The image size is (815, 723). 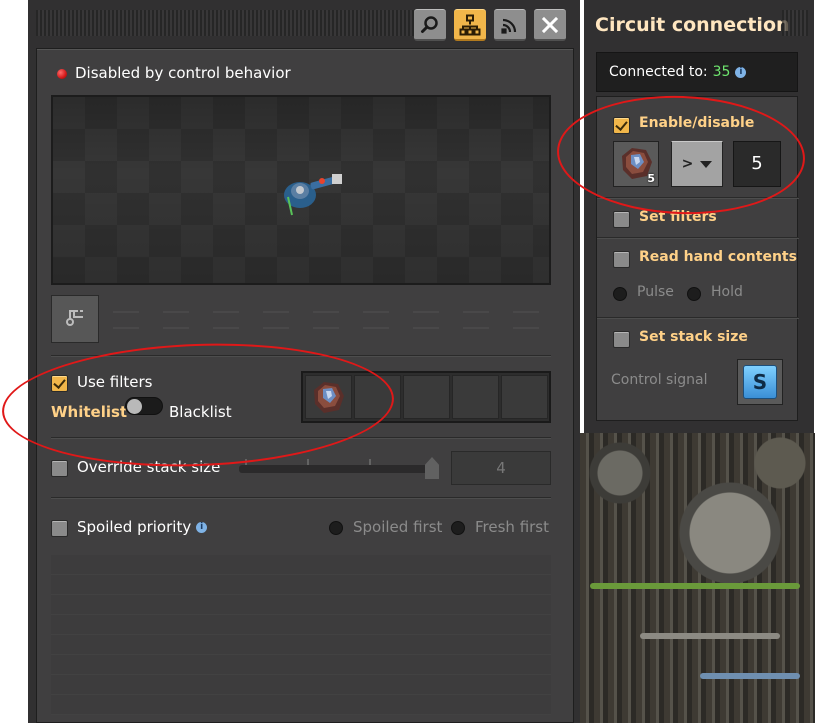 I want to click on chevron-down-icon, so click(x=706, y=164).